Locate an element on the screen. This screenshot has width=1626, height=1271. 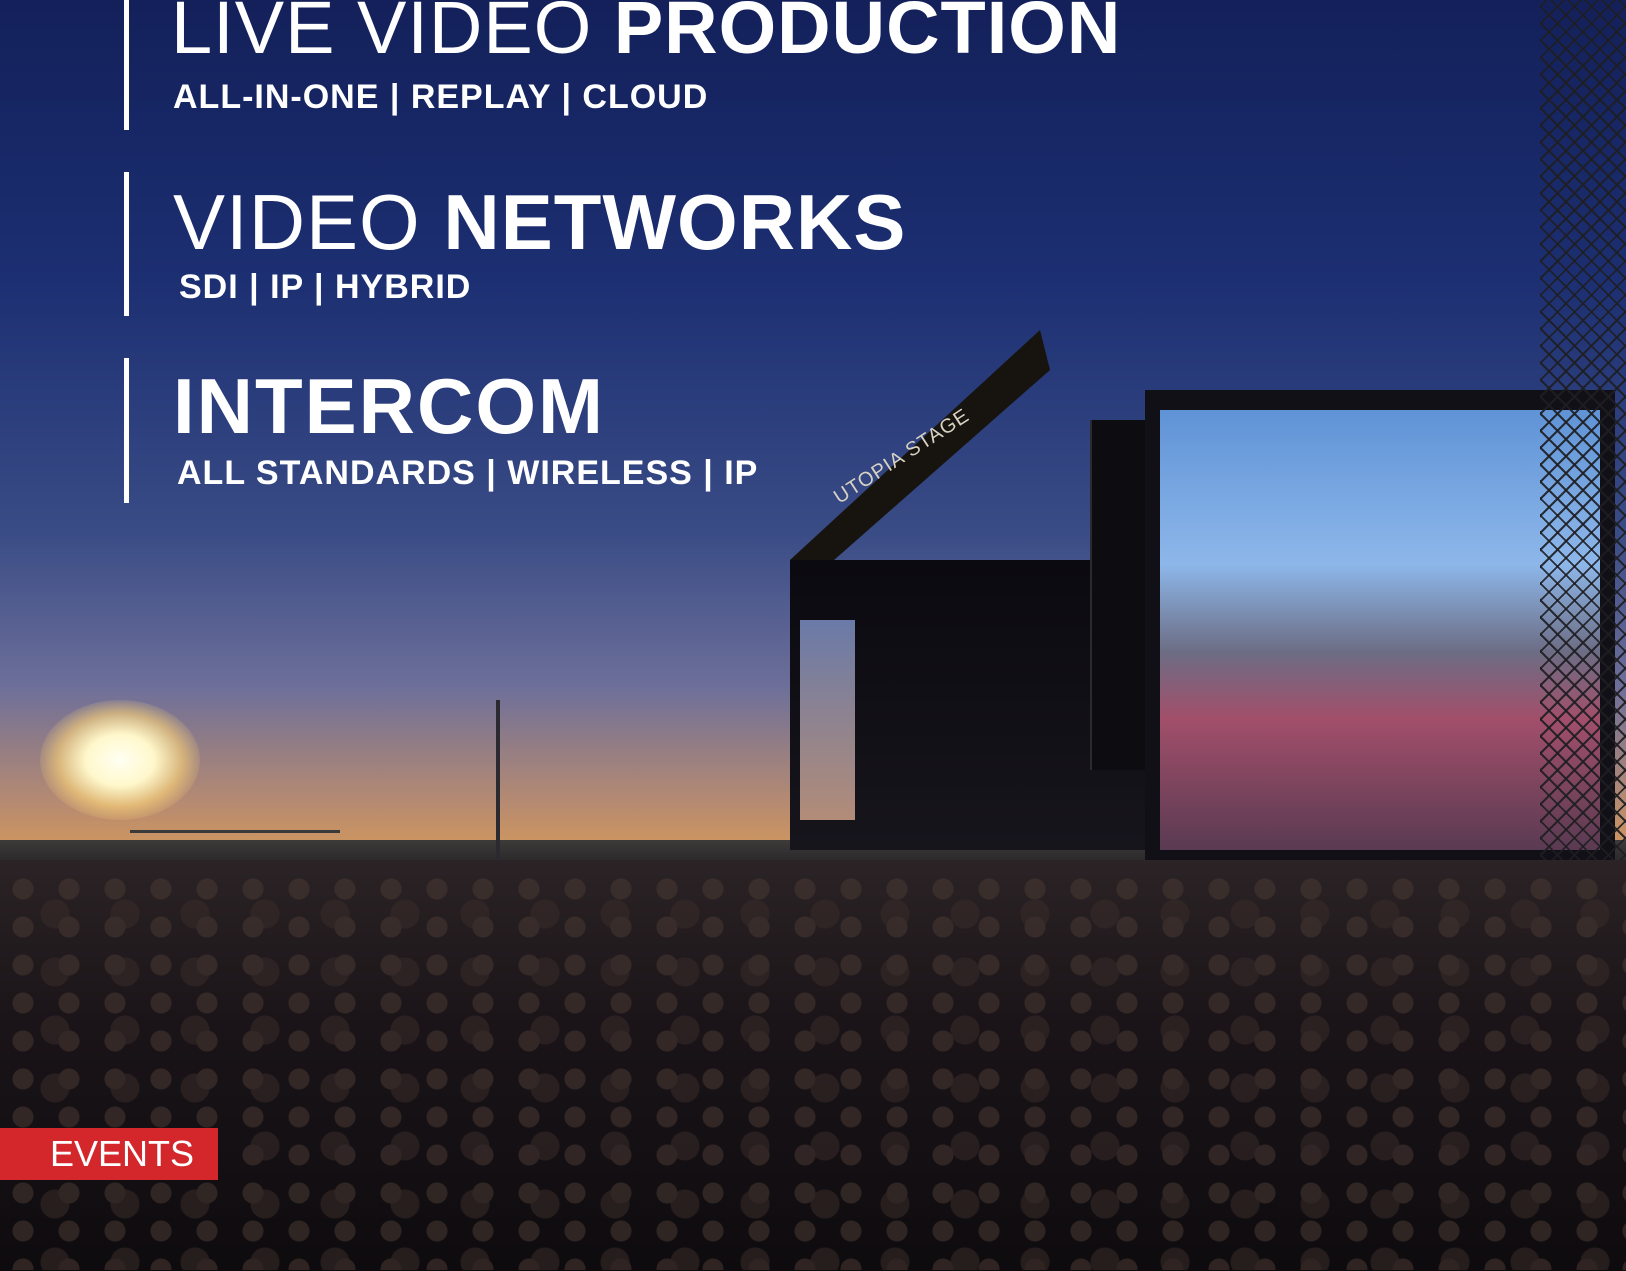
speaker-array is located at coordinates (1121, 595).